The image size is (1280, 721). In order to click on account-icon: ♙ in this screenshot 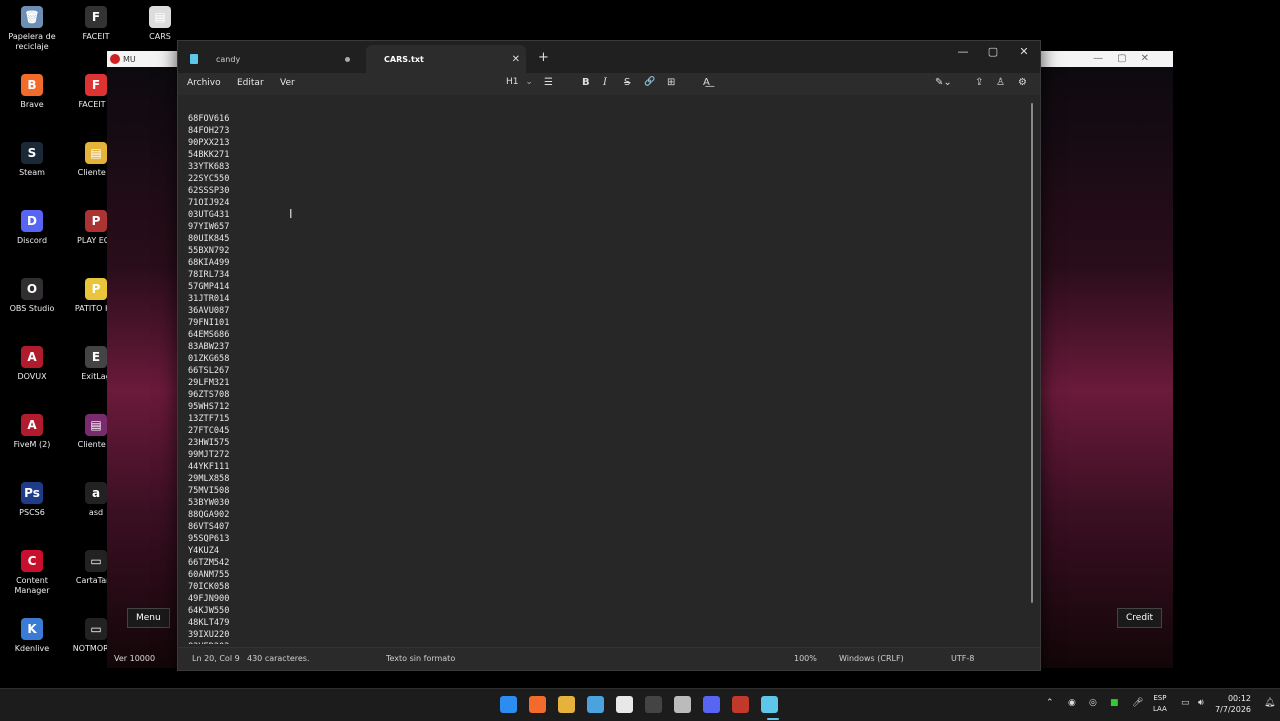, I will do `click(1000, 82)`.